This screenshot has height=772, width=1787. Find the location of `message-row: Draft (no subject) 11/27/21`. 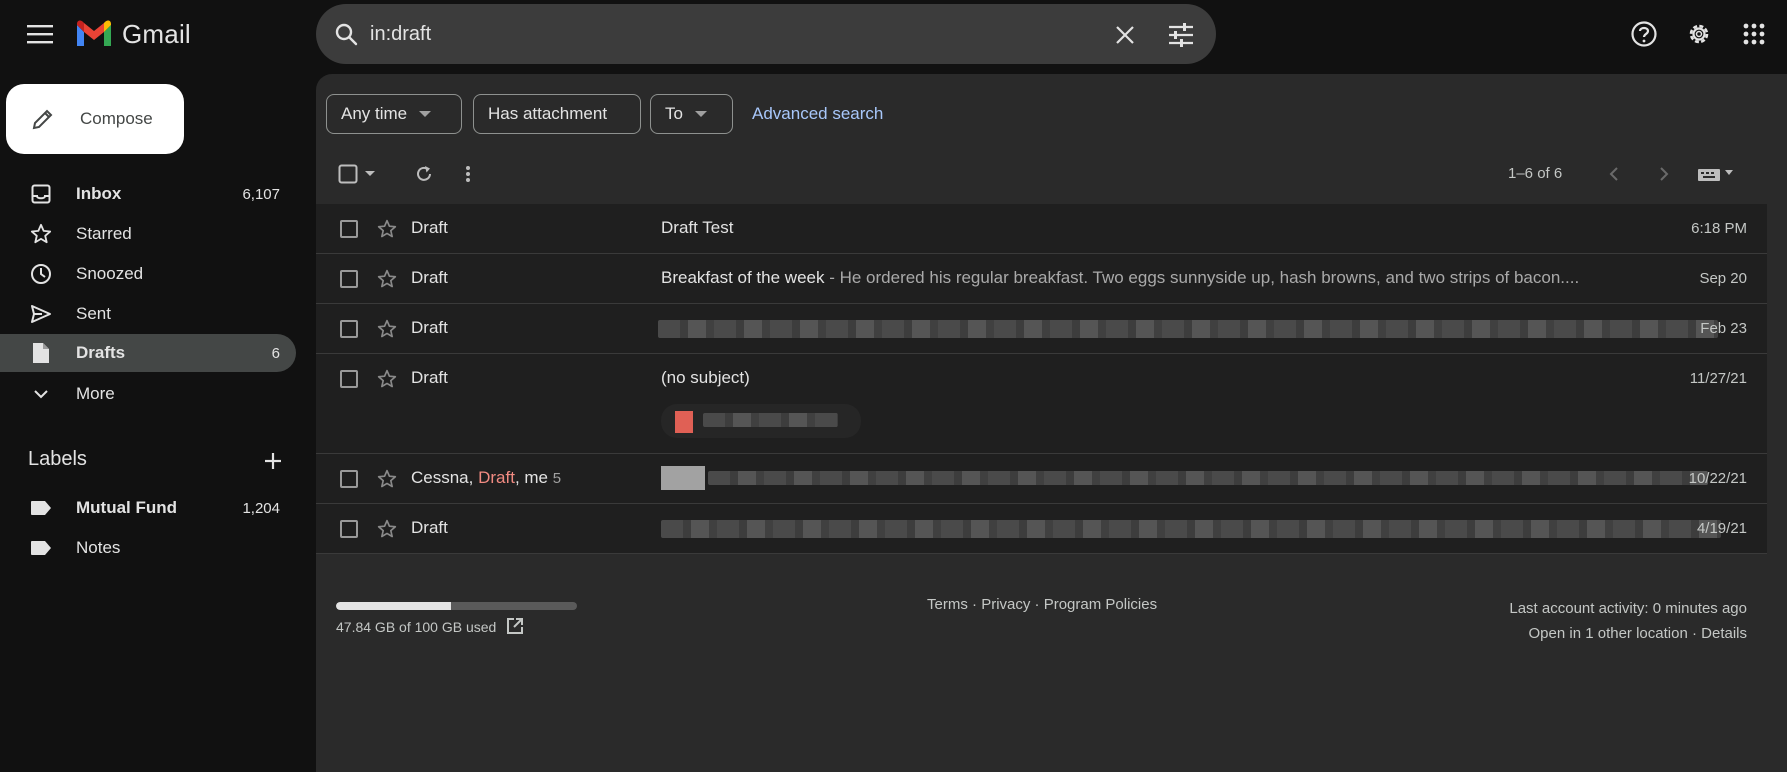

message-row: Draft (no subject) 11/27/21 is located at coordinates (1041, 404).